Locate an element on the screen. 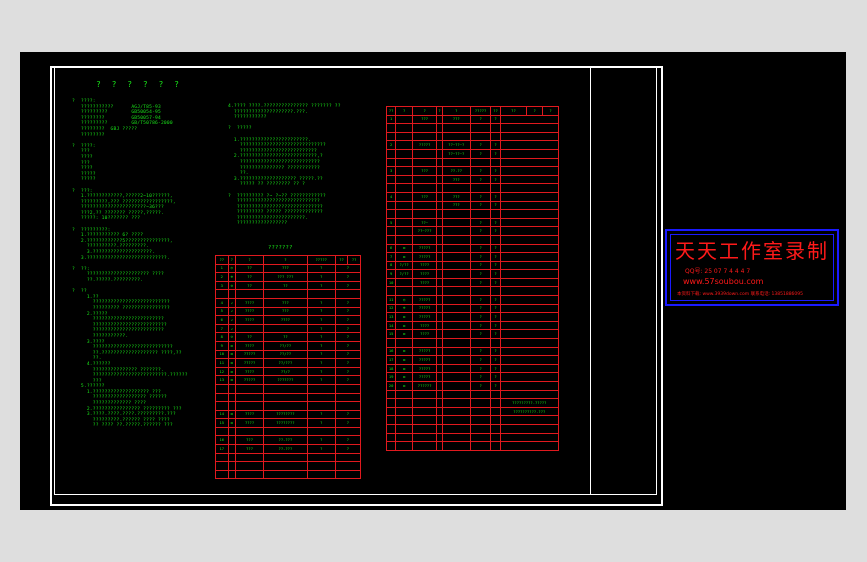 Image resolution: width=867 pixels, height=562 pixels. table-row: 17 ▬??????? is located at coordinates (472, 360).